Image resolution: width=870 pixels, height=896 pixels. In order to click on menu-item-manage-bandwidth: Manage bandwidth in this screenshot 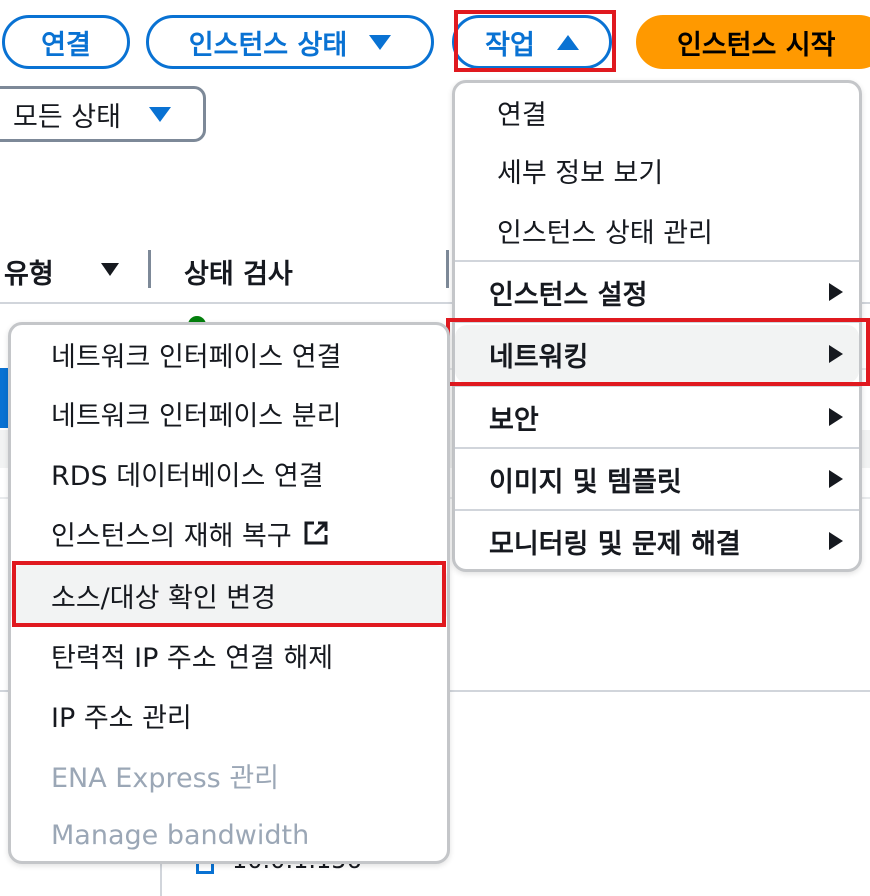, I will do `click(229, 835)`.